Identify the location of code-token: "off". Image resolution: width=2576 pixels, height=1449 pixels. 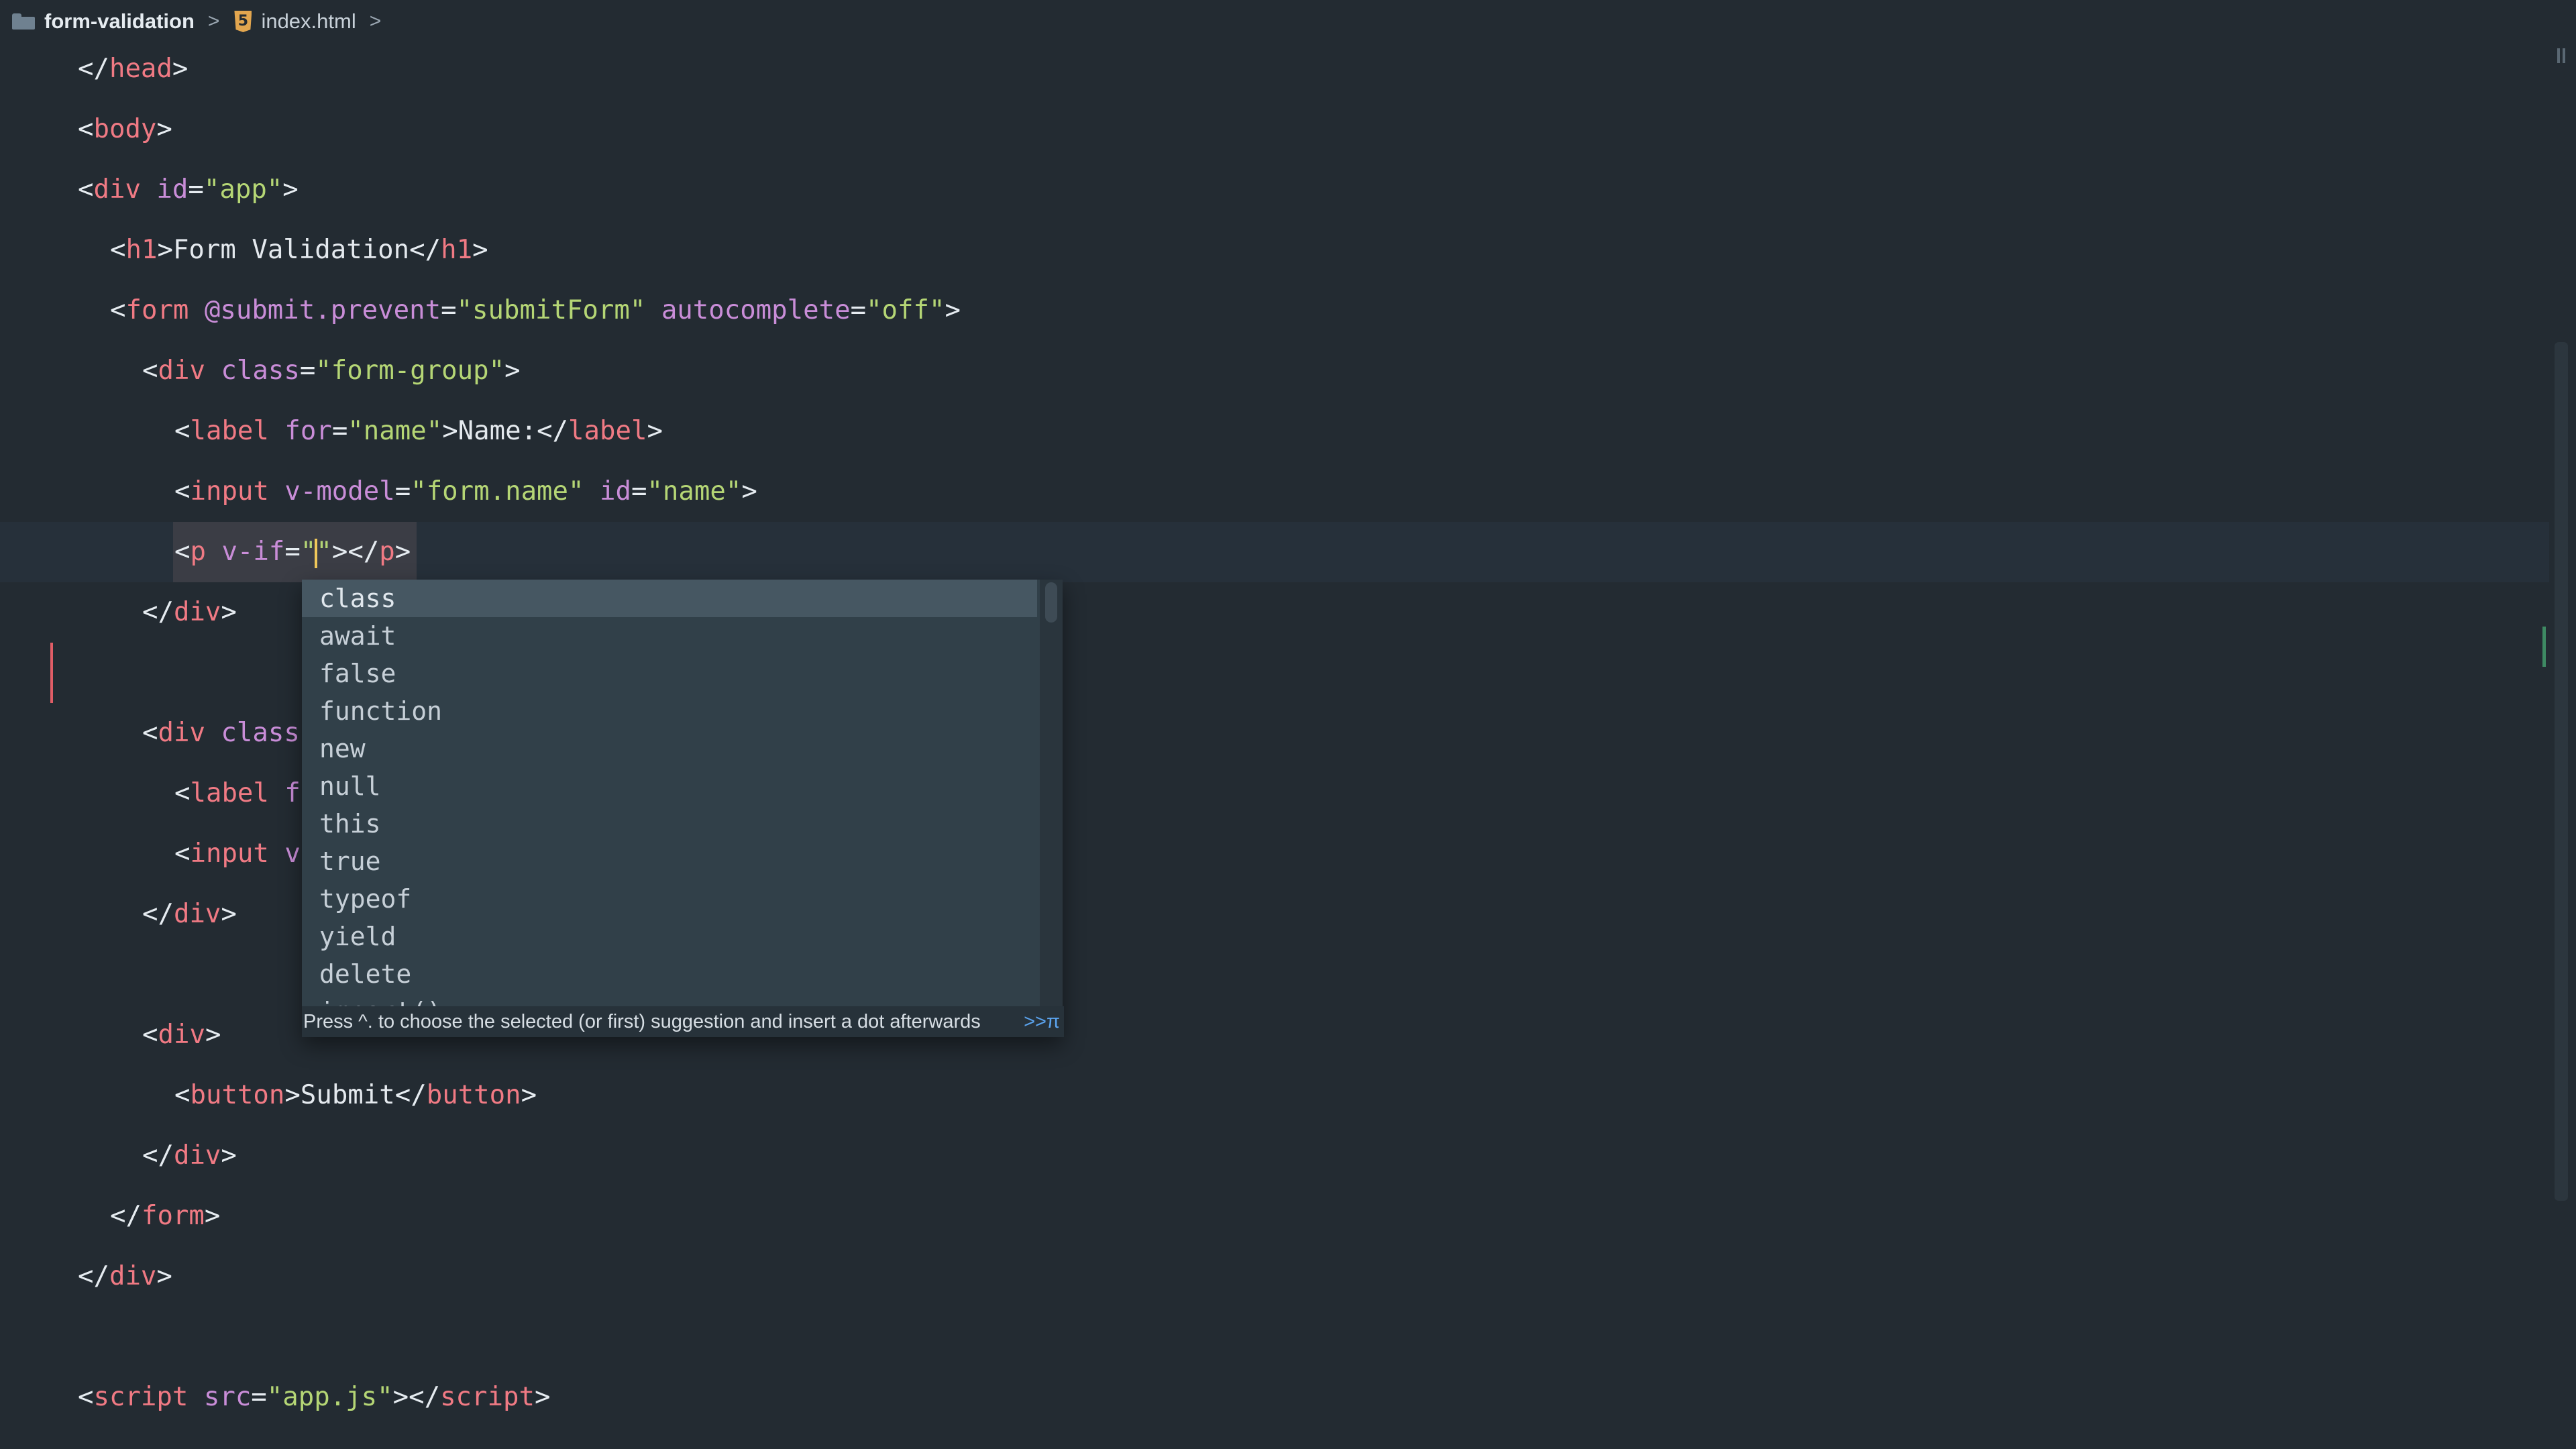
(905, 310).